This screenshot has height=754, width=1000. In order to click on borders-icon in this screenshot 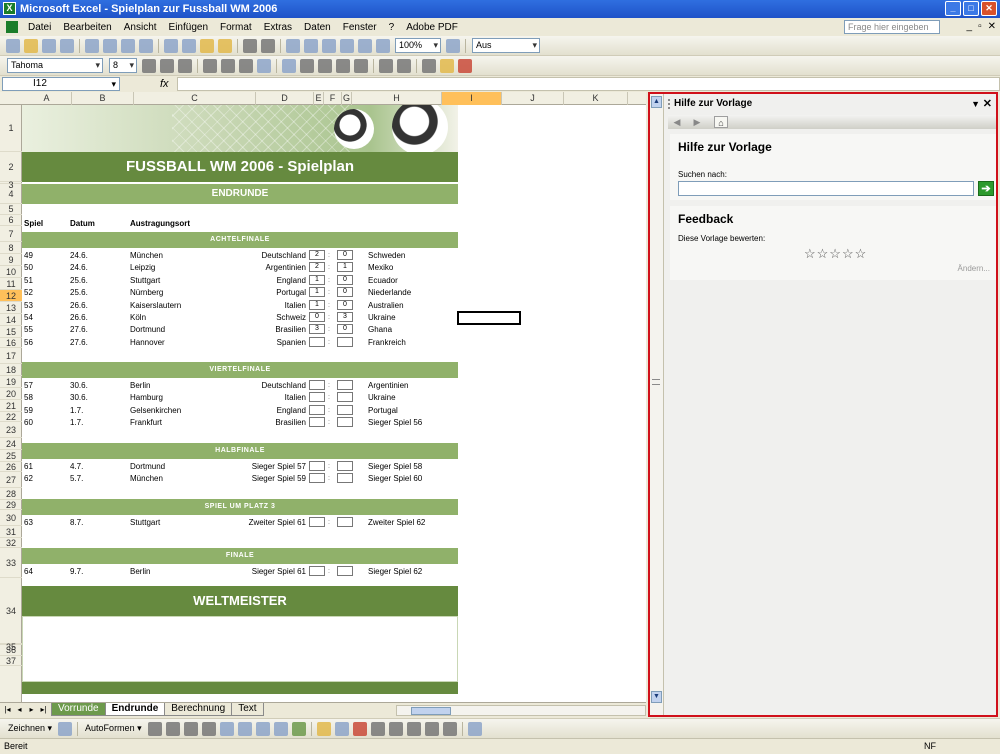, I will do `click(429, 65)`.